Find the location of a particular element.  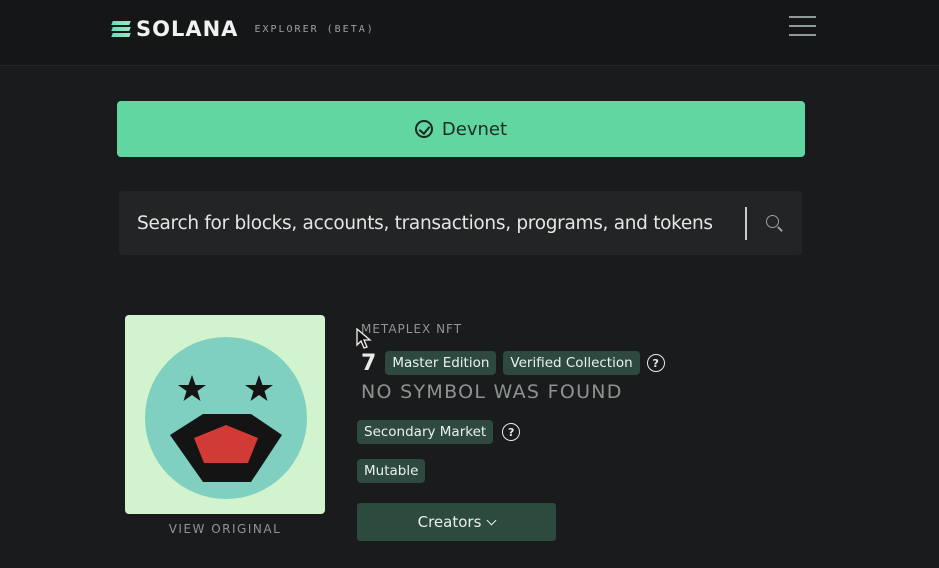

search-icon is located at coordinates (774, 223).